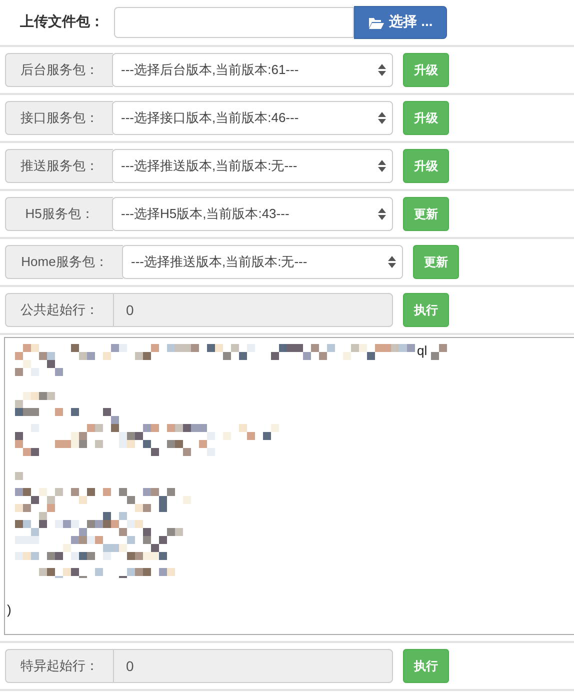  Describe the element at coordinates (64, 262) in the screenshot. I see `field-label: Home服务包：` at that location.